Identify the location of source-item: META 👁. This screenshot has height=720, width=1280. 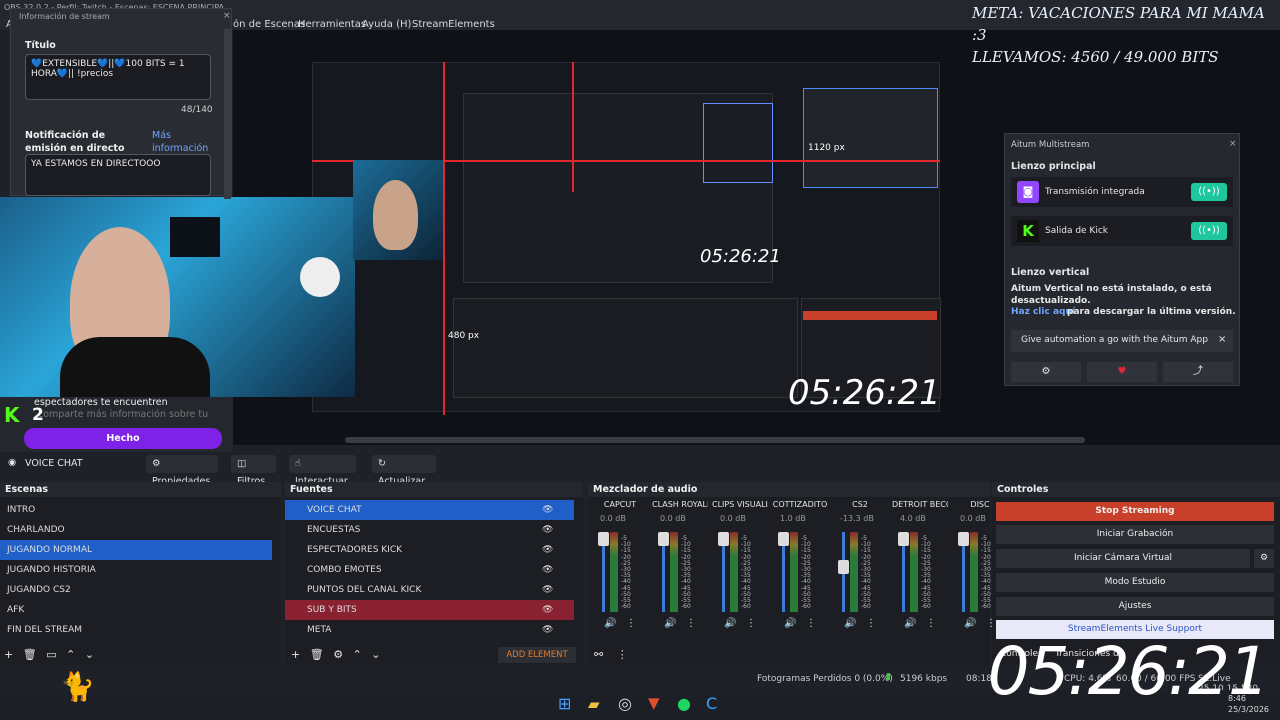
(434, 630).